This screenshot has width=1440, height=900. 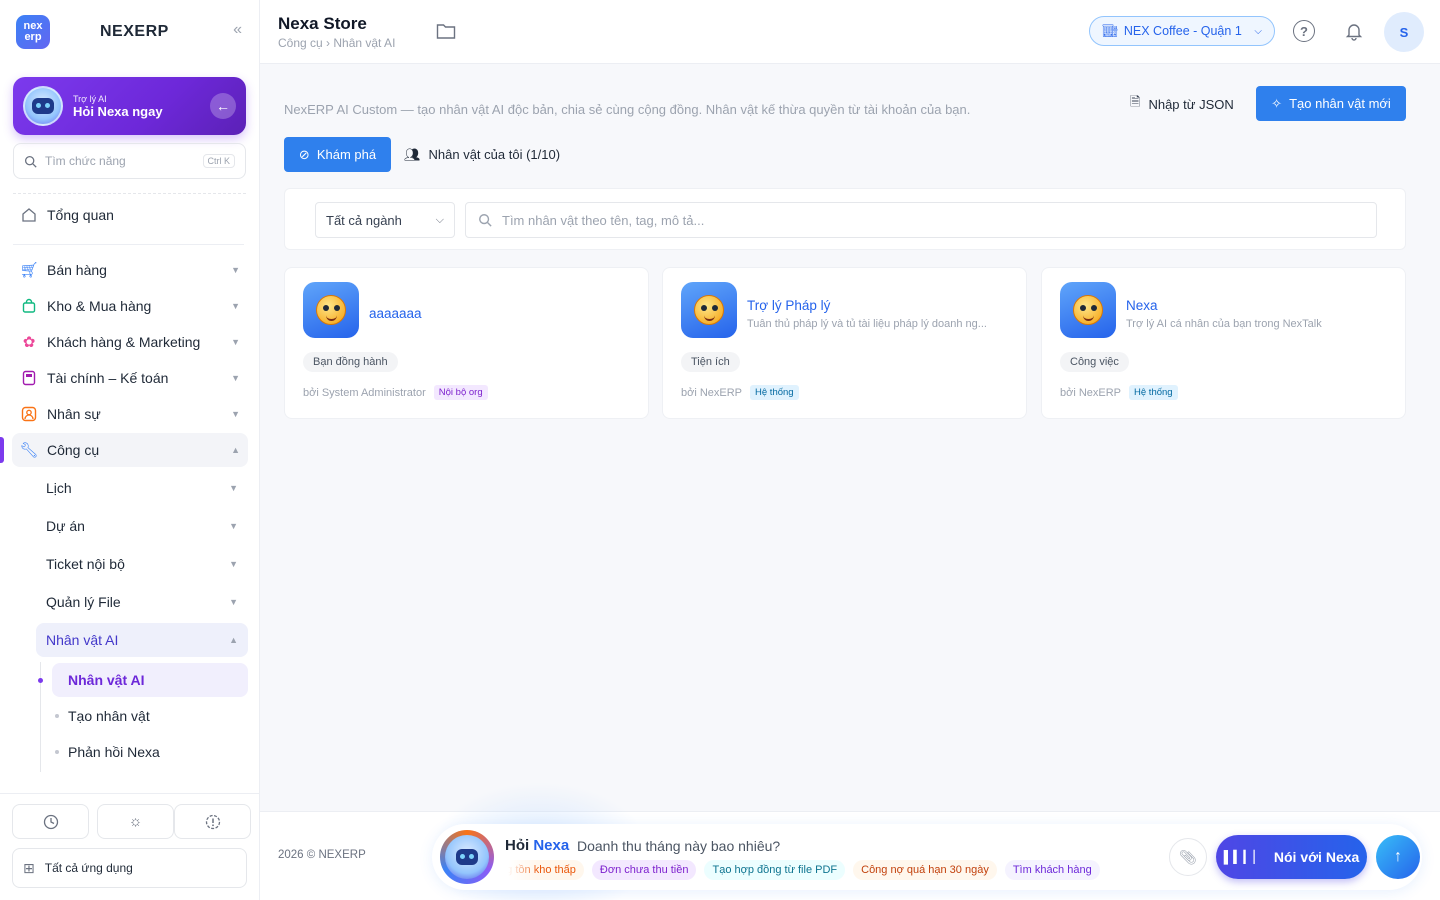 I want to click on ask-title: Hỏi Nexa, so click(x=537, y=845).